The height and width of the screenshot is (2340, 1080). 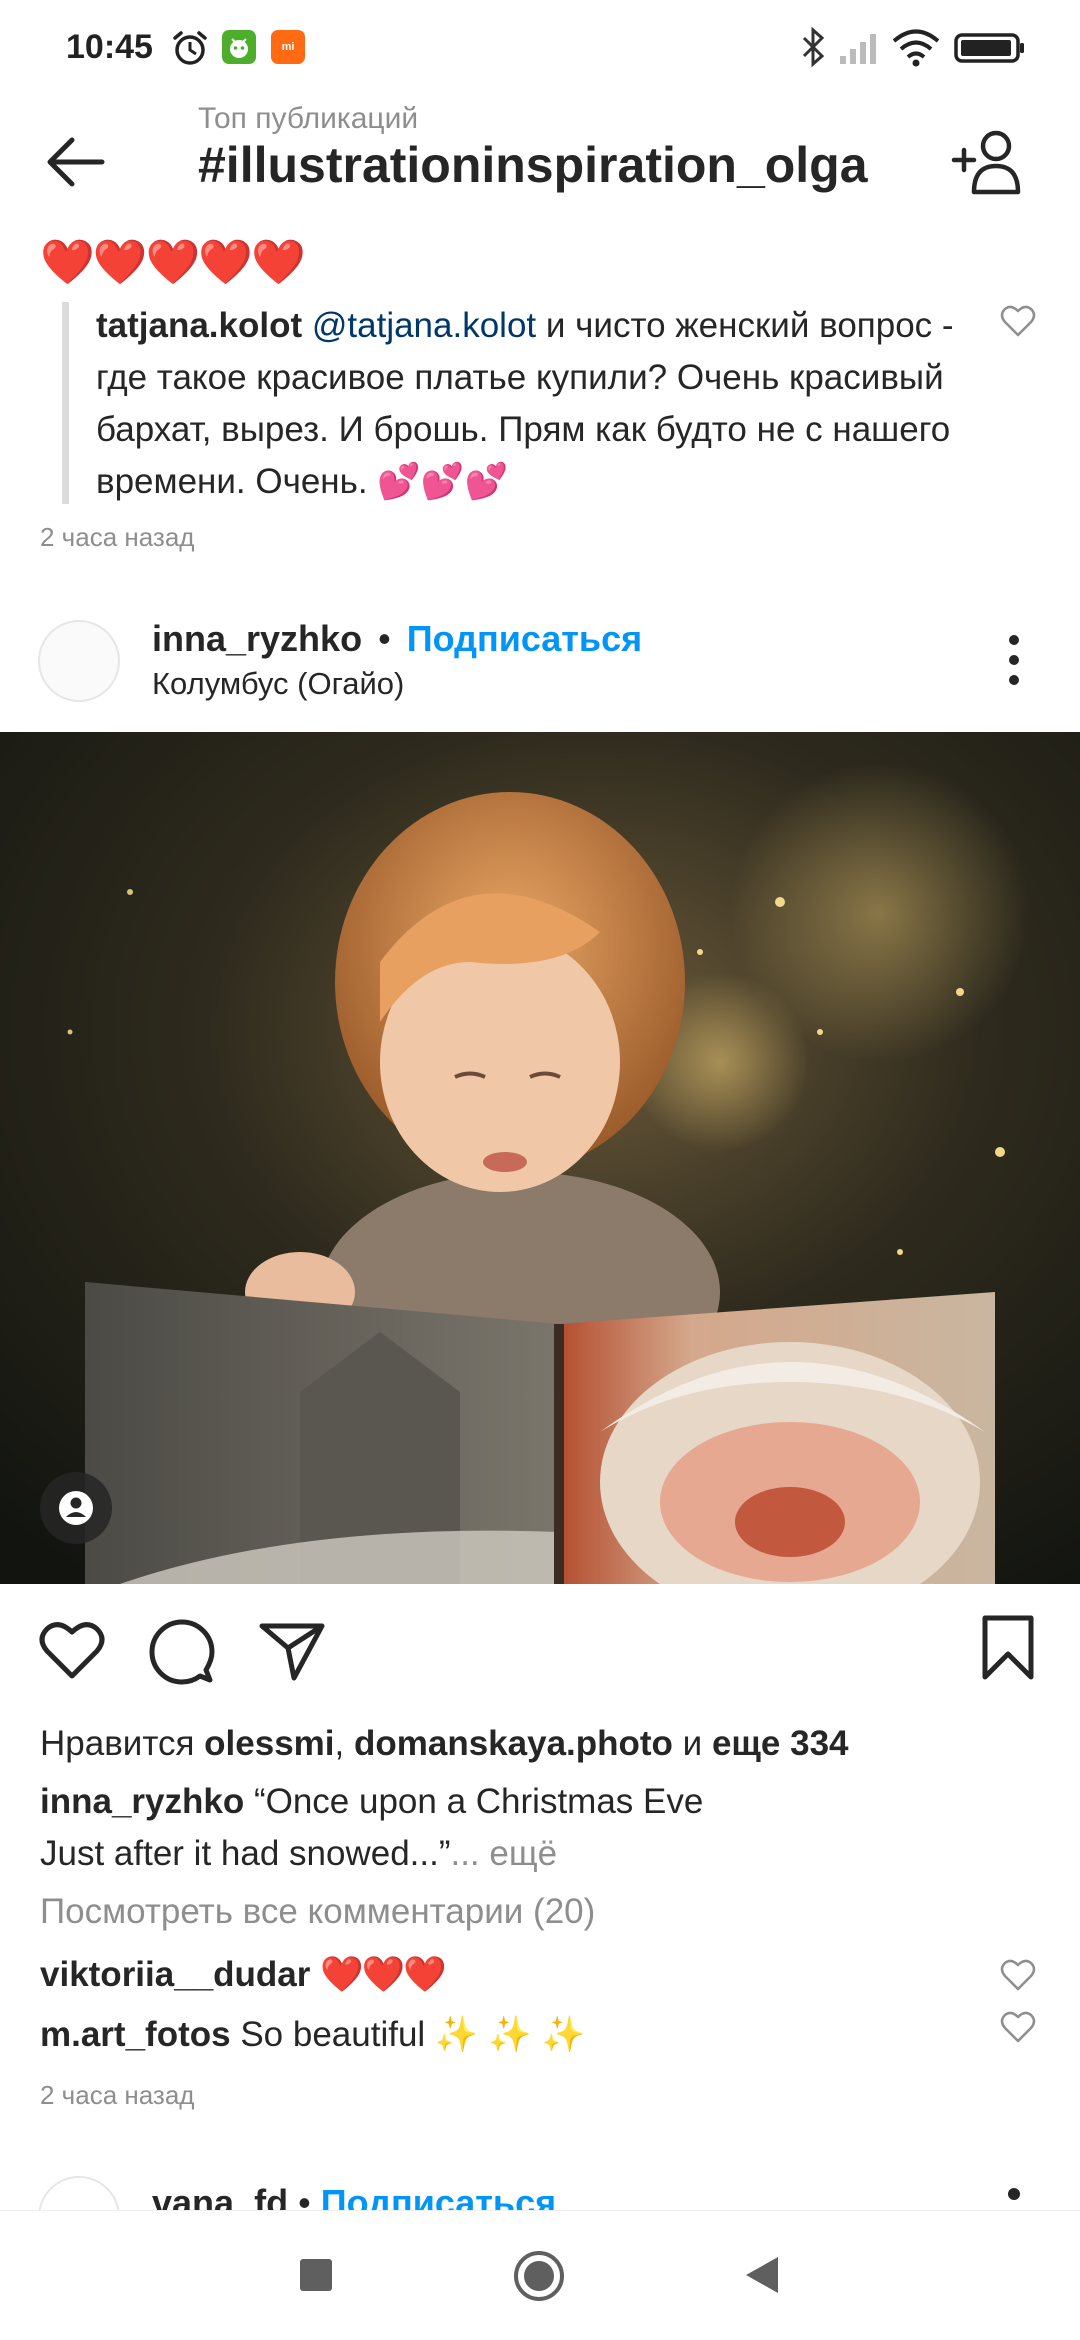 What do you see at coordinates (122, 1743) in the screenshot?
I see `likes-prefix: Нравится` at bounding box center [122, 1743].